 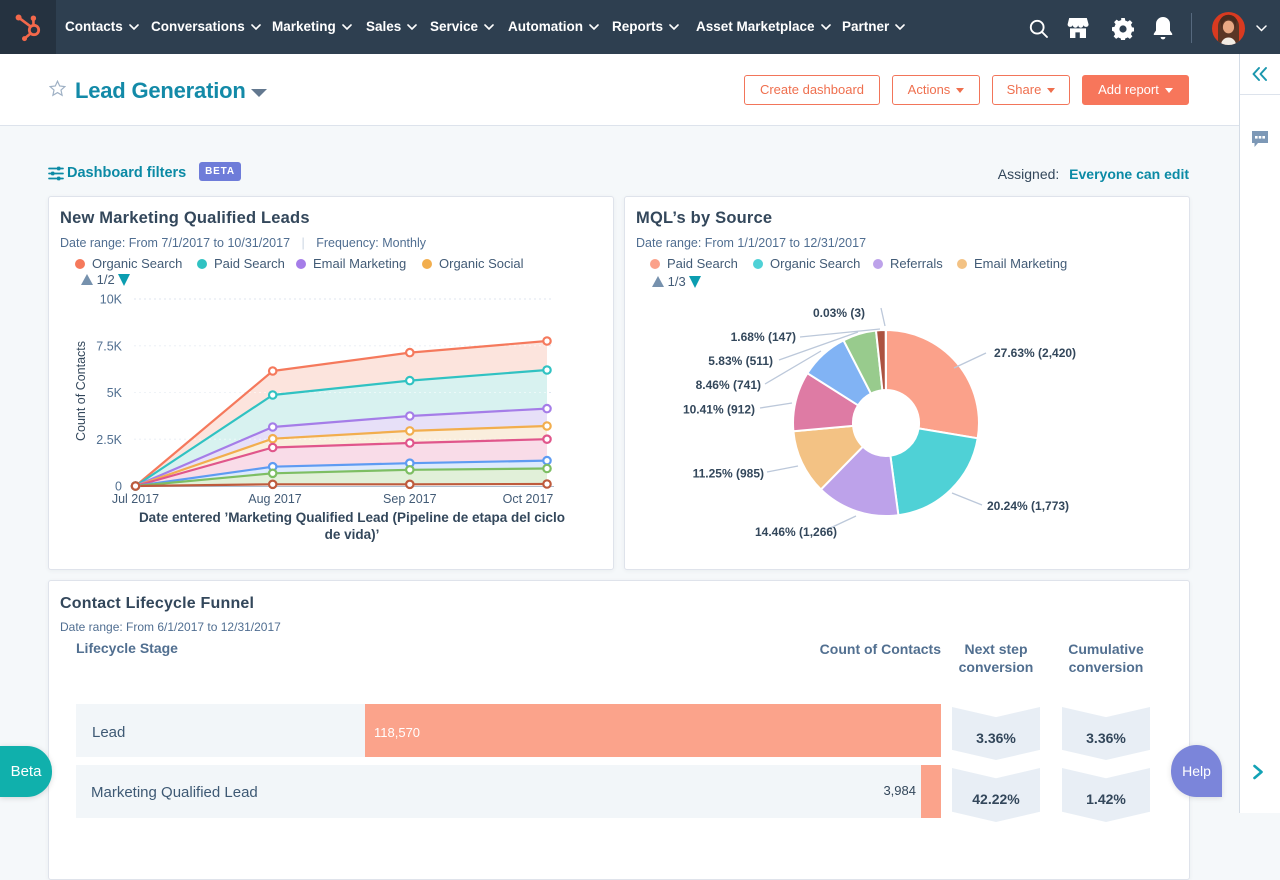 What do you see at coordinates (410, 499) in the screenshot?
I see `svg-text: Sep 2017` at bounding box center [410, 499].